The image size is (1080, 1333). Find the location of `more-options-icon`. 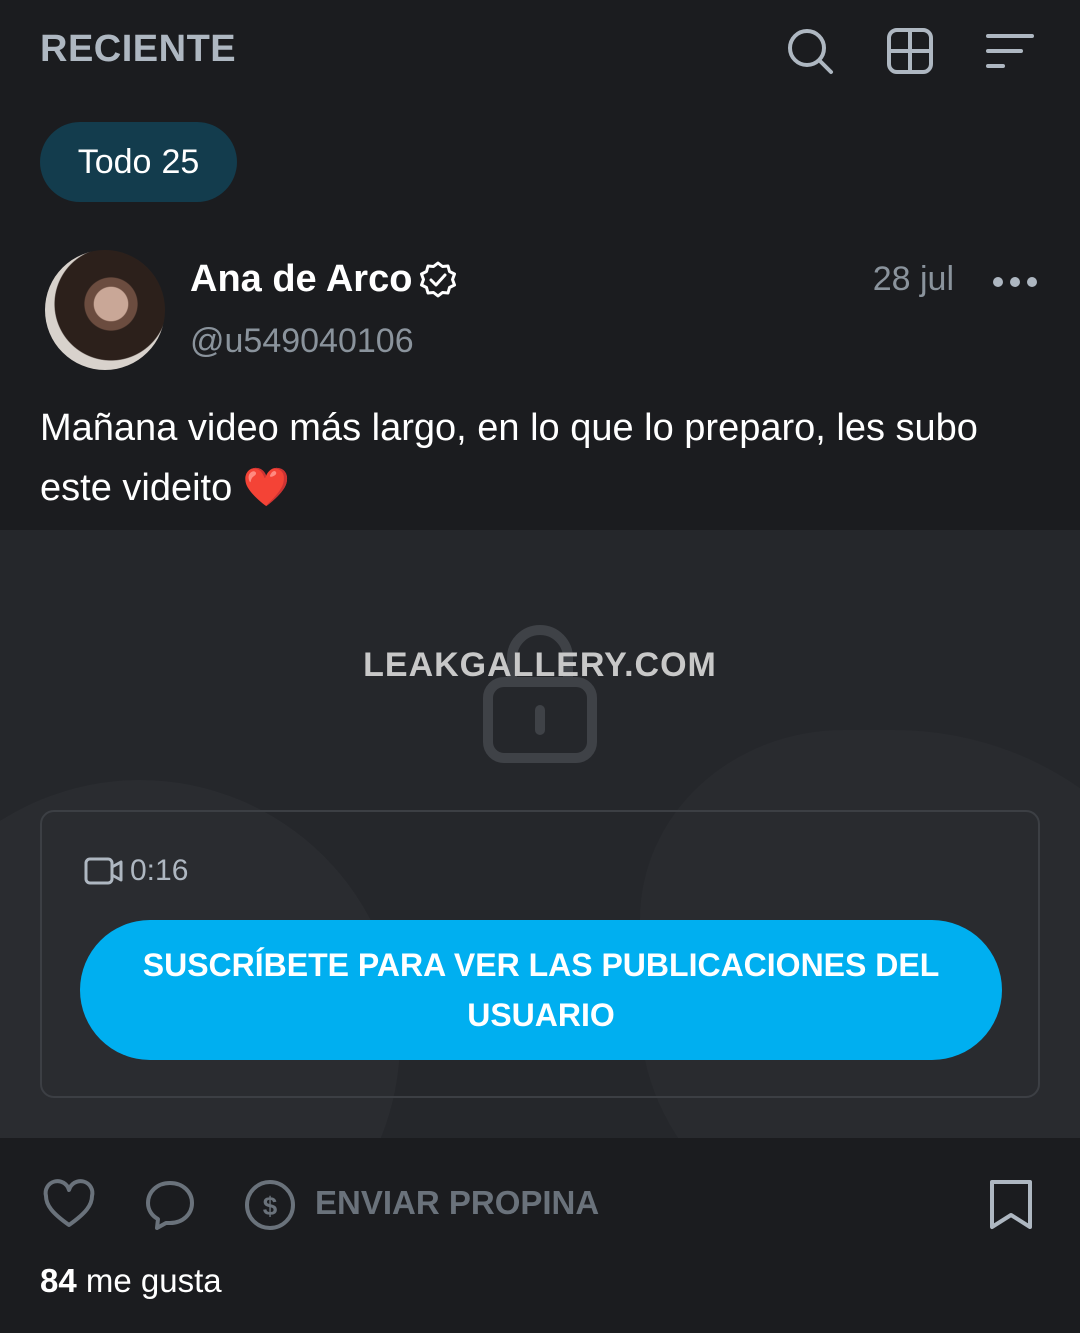

more-options-icon is located at coordinates (1015, 282).